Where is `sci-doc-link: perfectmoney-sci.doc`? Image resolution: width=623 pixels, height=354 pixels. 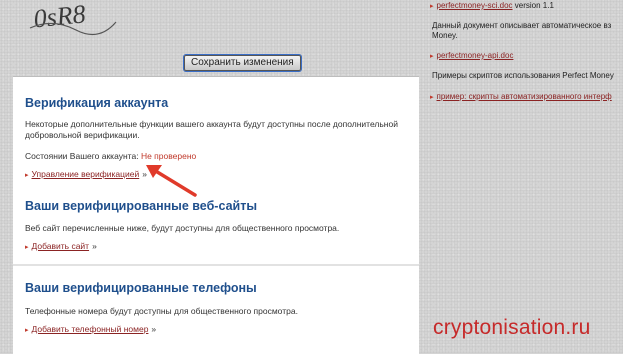
sci-doc-link: perfectmoney-sci.doc is located at coordinates (475, 5).